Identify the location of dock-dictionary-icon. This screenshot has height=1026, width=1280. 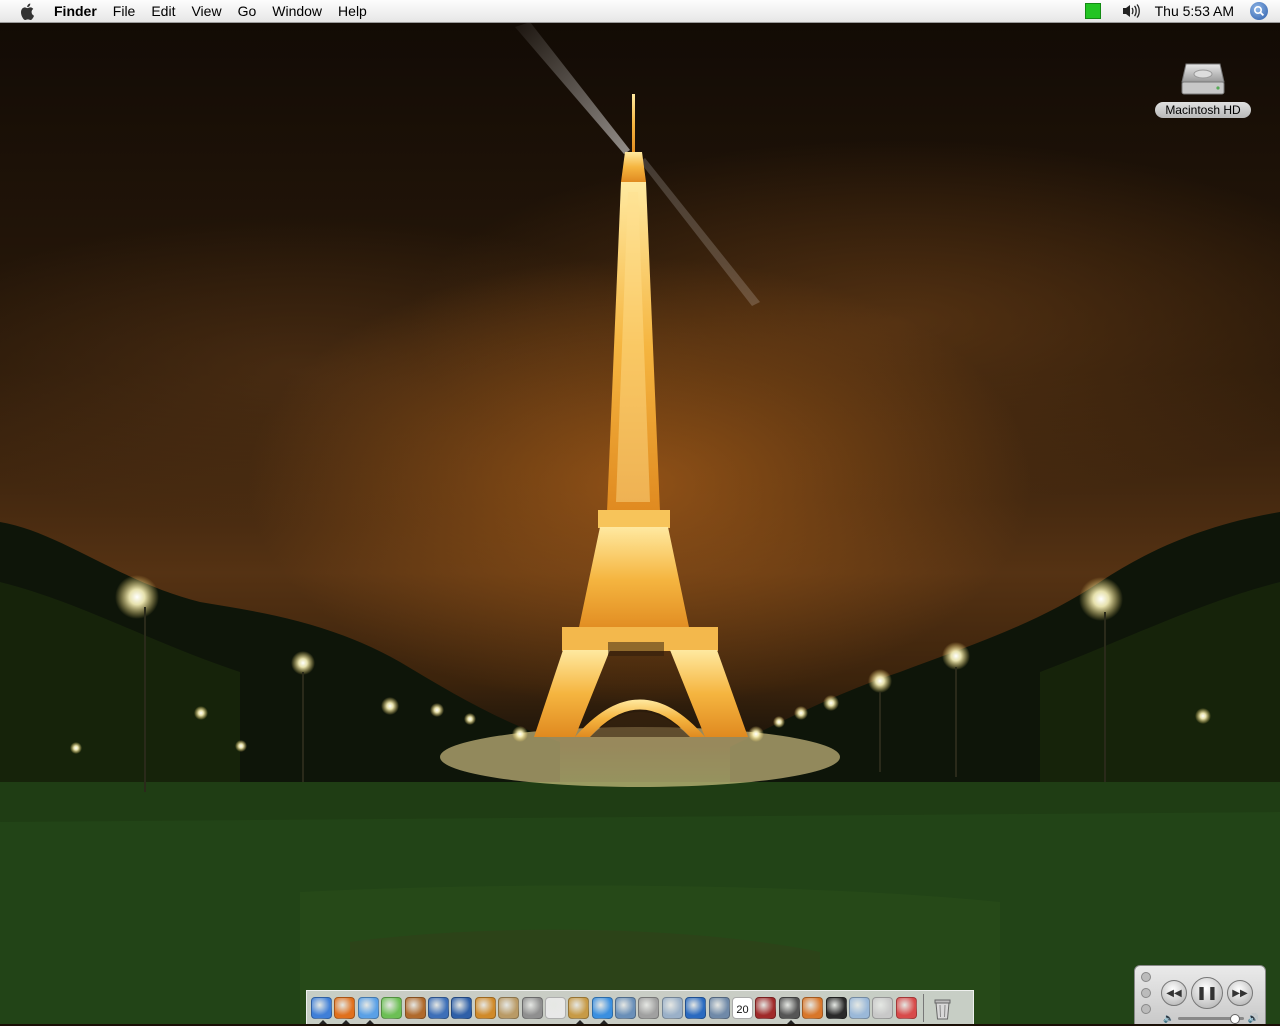
(766, 1007).